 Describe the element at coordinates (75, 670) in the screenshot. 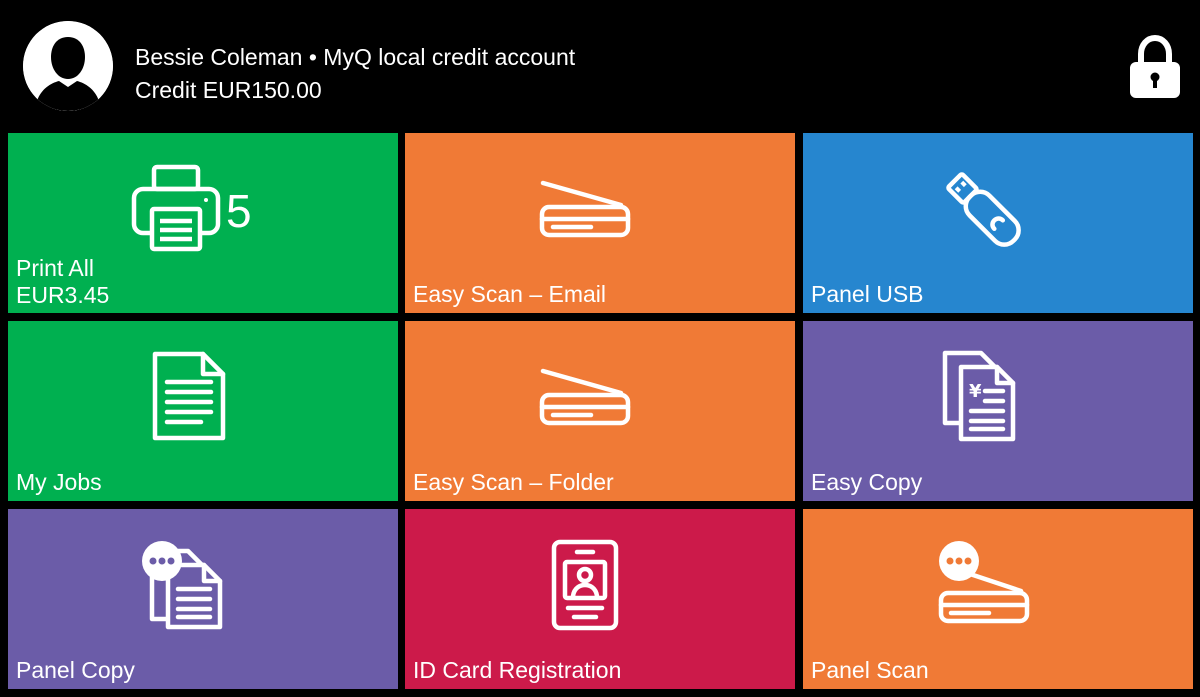

I see `panel-copy-label: Panel Copy` at that location.